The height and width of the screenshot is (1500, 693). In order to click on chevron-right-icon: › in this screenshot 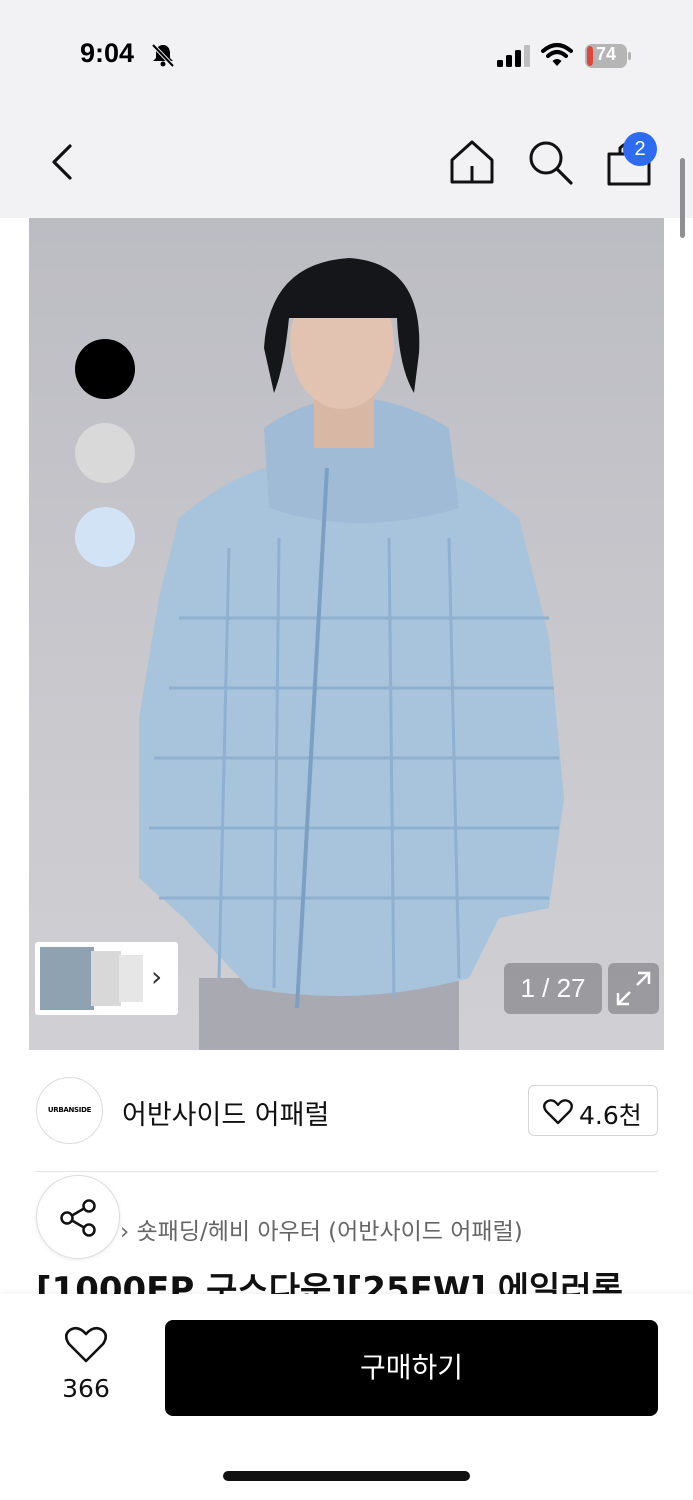, I will do `click(157, 976)`.